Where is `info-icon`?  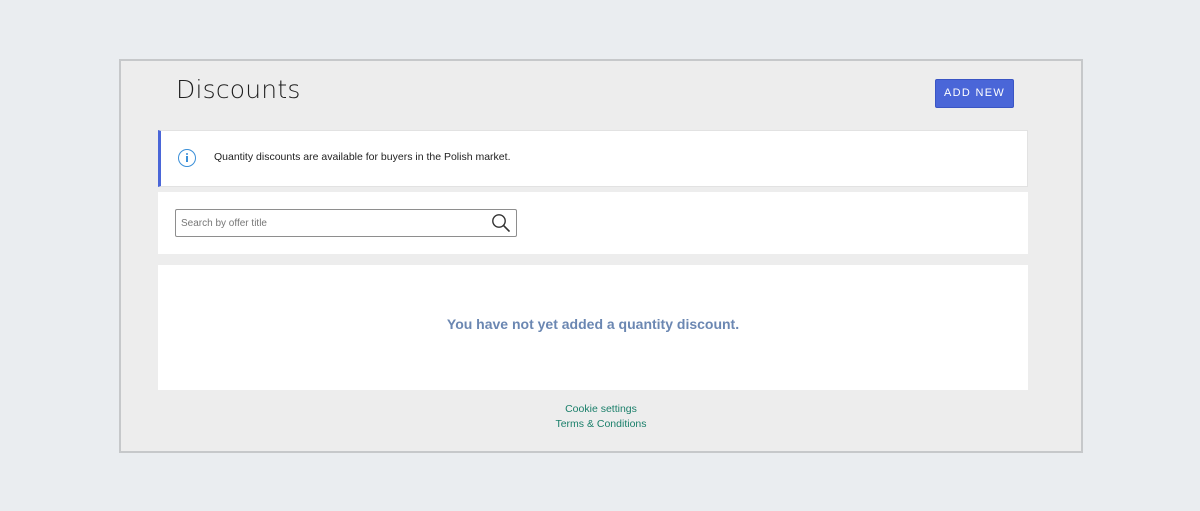 info-icon is located at coordinates (187, 158).